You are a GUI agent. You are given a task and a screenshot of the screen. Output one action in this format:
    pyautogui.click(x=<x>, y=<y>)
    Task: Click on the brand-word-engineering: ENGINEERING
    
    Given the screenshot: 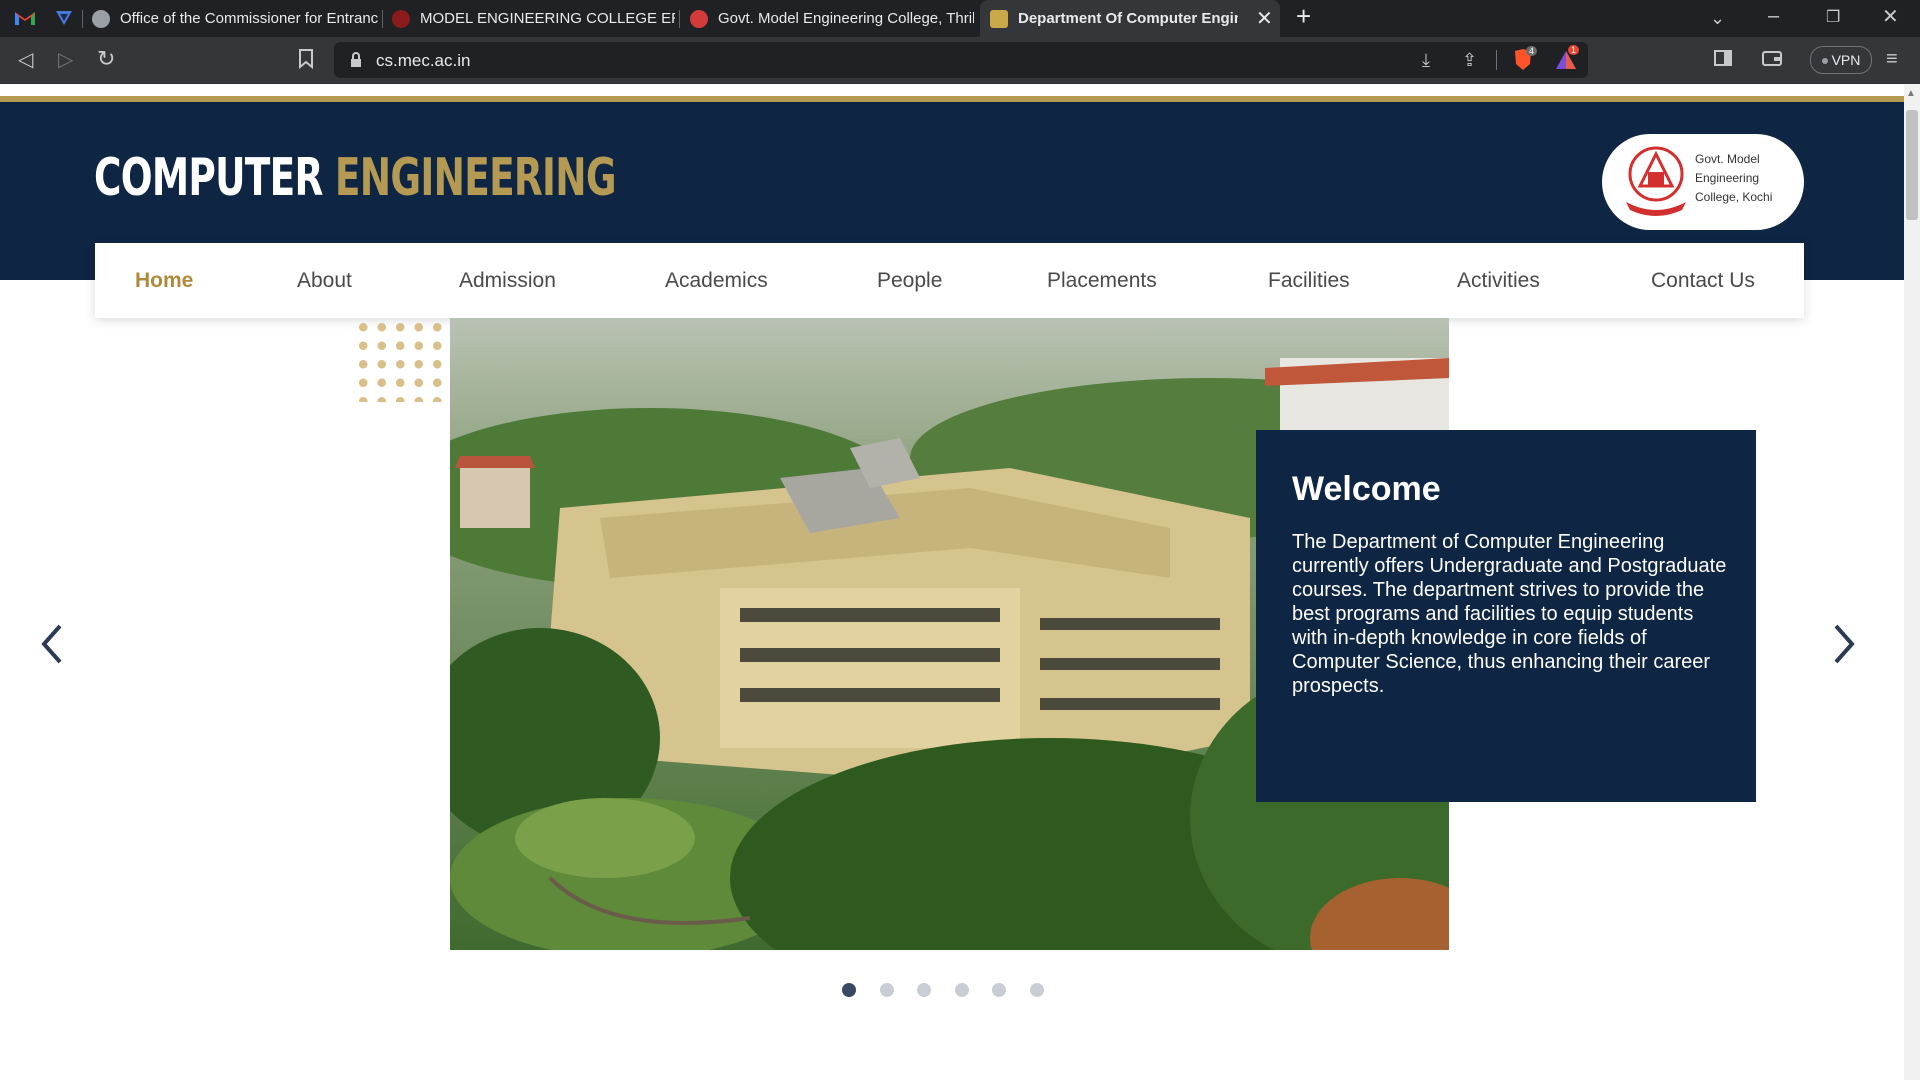 What is the action you would take?
    pyautogui.click(x=475, y=178)
    